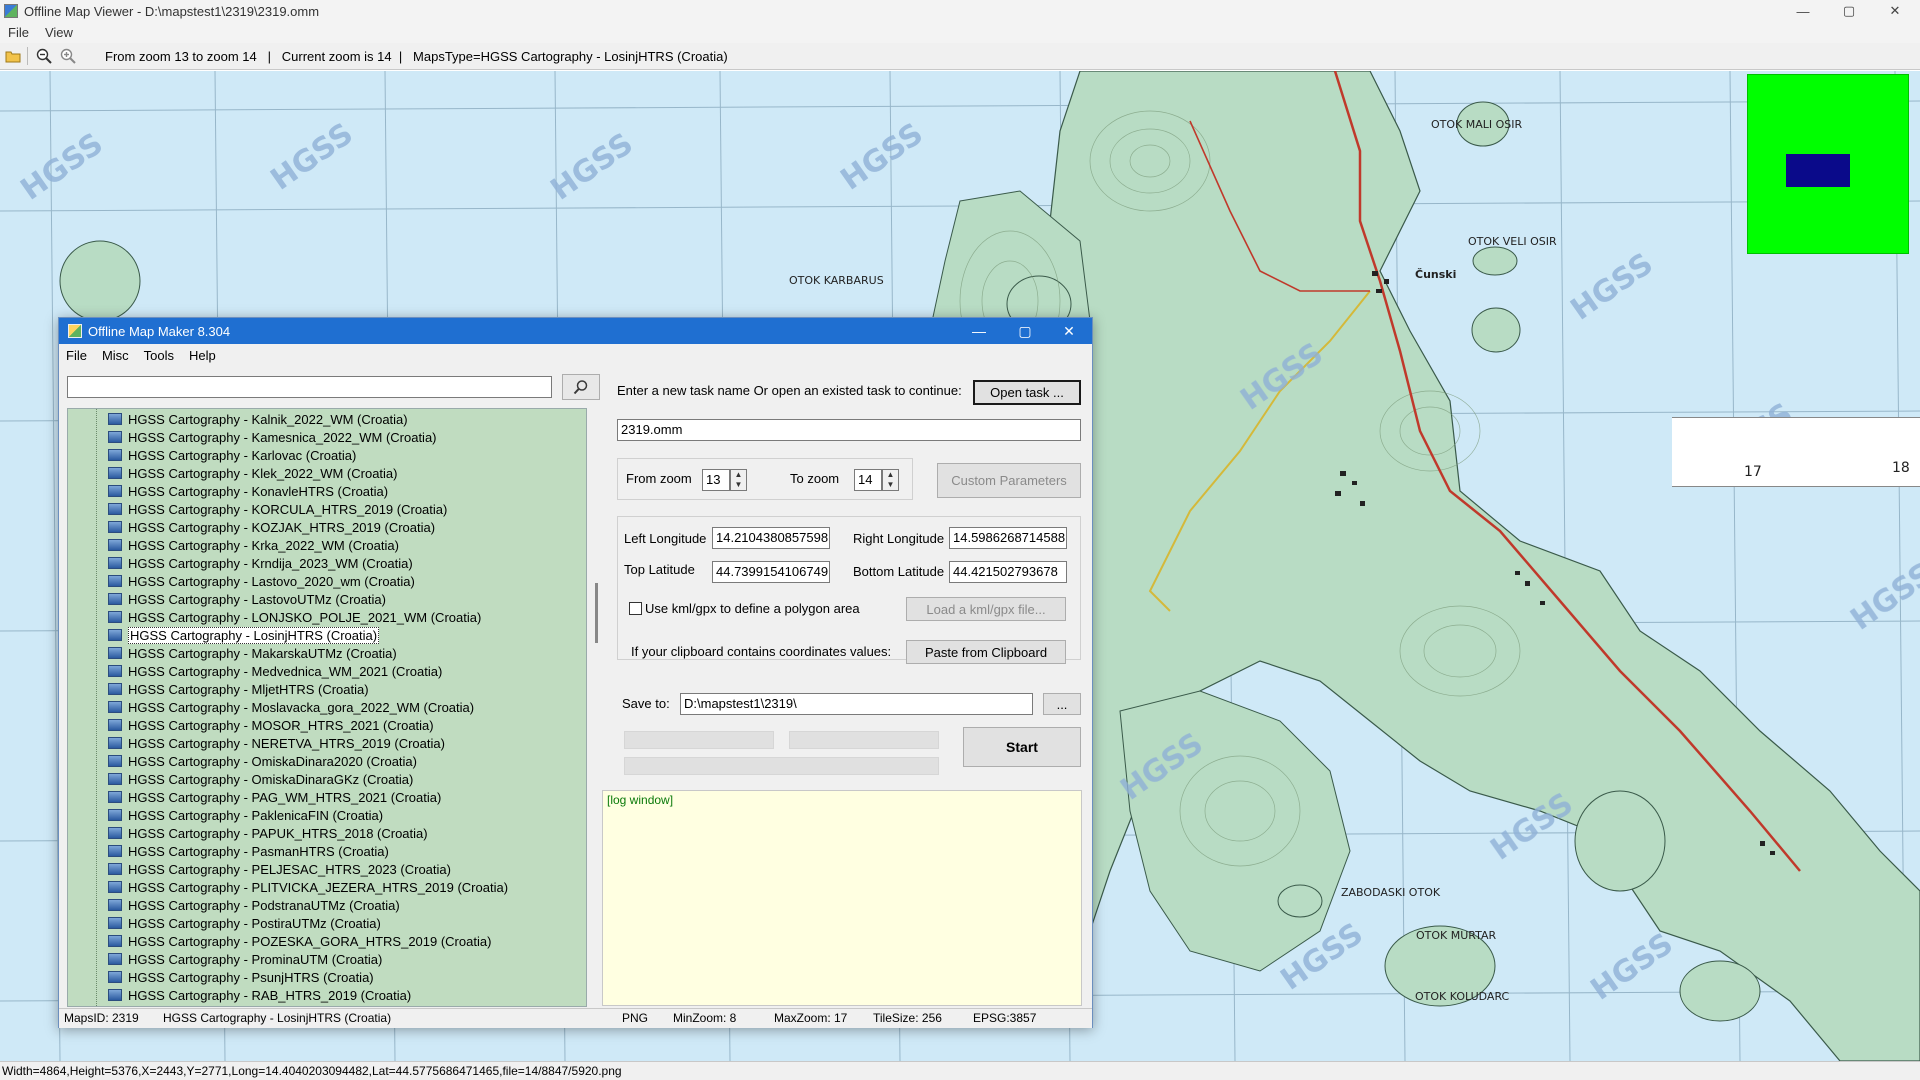 Image resolution: width=1920 pixels, height=1080 pixels. Describe the element at coordinates (116, 355) in the screenshot. I see `dialog-menu-misc: Misc` at that location.